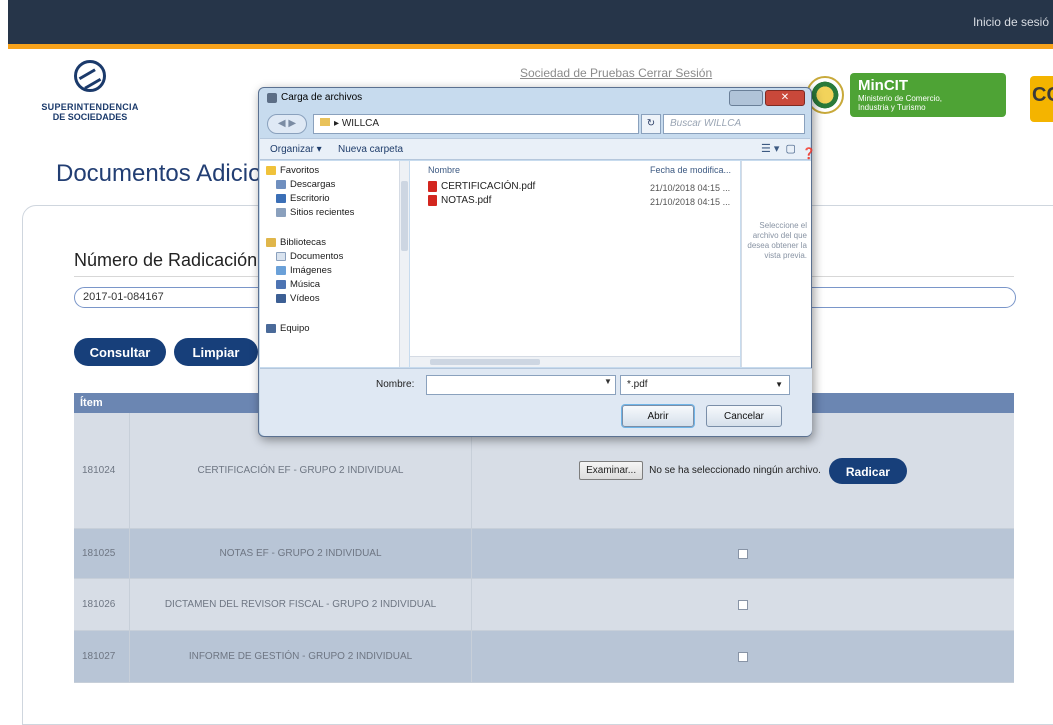 The height and width of the screenshot is (725, 1053). What do you see at coordinates (281, 270) in the screenshot?
I see `images-icon` at bounding box center [281, 270].